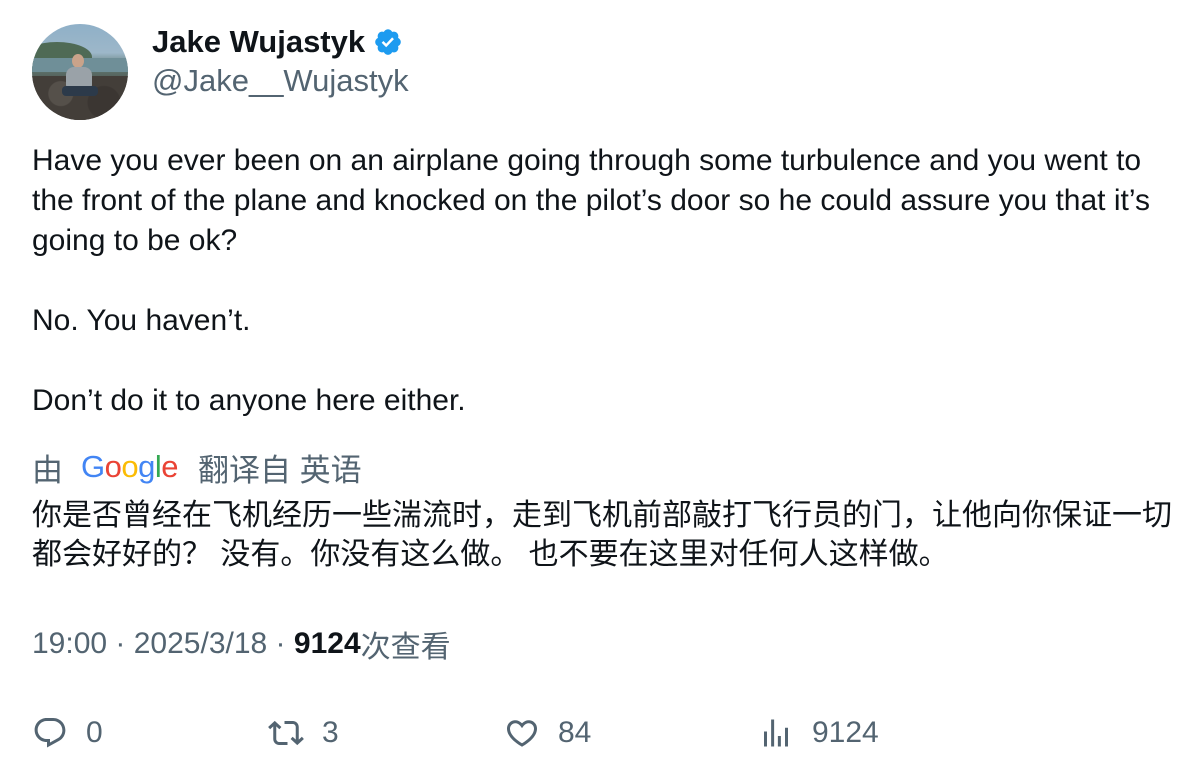 Image resolution: width=1196 pixels, height=778 pixels. Describe the element at coordinates (522, 733) in the screenshot. I see `heart-icon` at that location.